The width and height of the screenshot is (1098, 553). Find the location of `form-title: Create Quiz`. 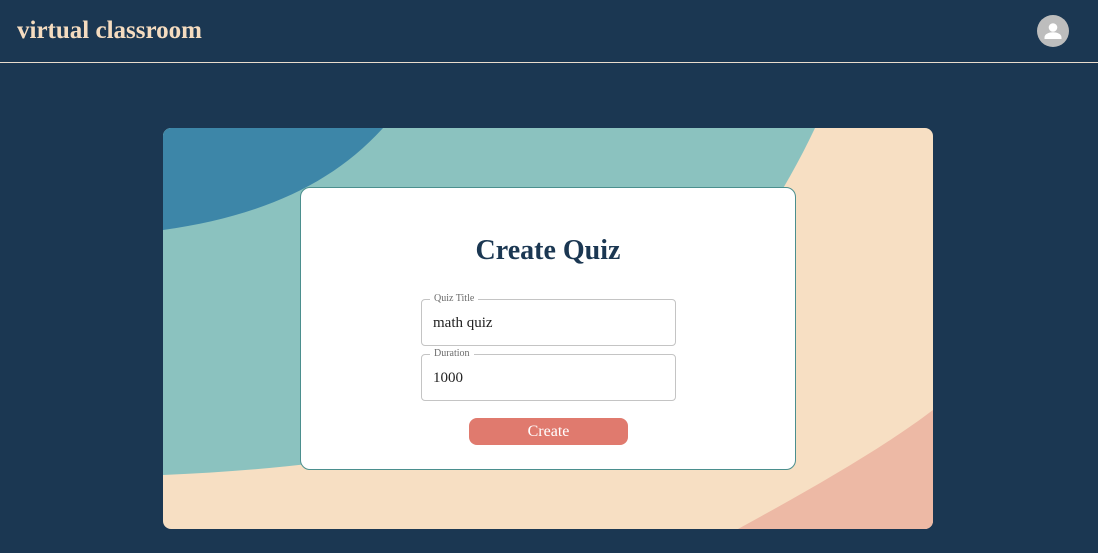

form-title: Create Quiz is located at coordinates (548, 250).